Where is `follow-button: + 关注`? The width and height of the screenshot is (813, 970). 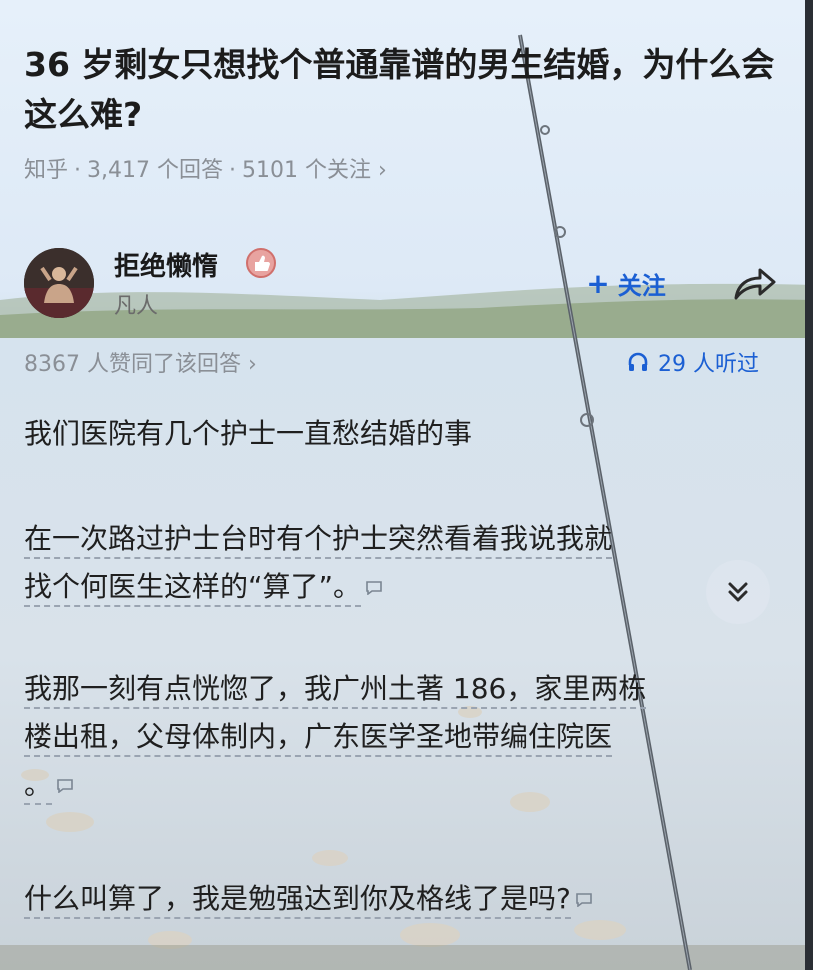
follow-button: + 关注 is located at coordinates (626, 283).